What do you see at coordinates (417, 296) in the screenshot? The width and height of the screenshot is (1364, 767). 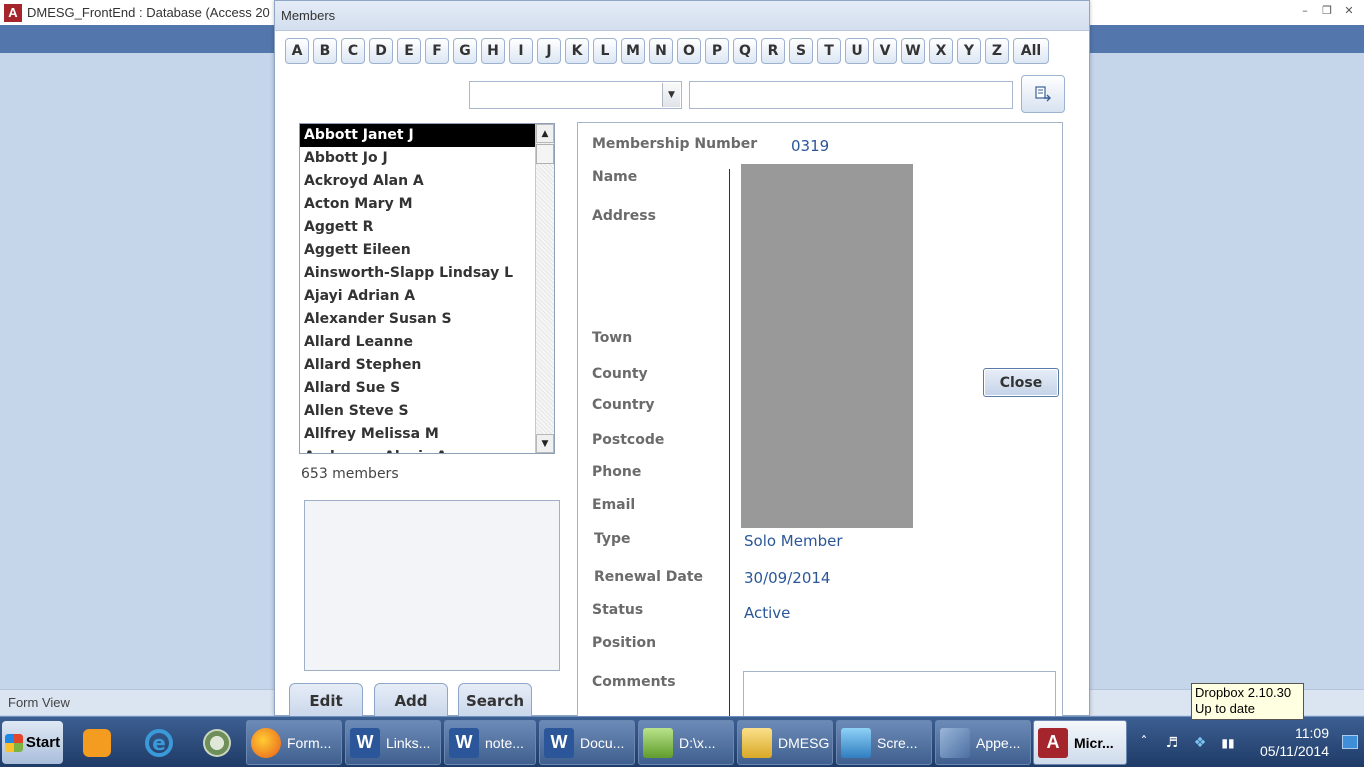 I see `list-item: Ajayi Adrian A` at bounding box center [417, 296].